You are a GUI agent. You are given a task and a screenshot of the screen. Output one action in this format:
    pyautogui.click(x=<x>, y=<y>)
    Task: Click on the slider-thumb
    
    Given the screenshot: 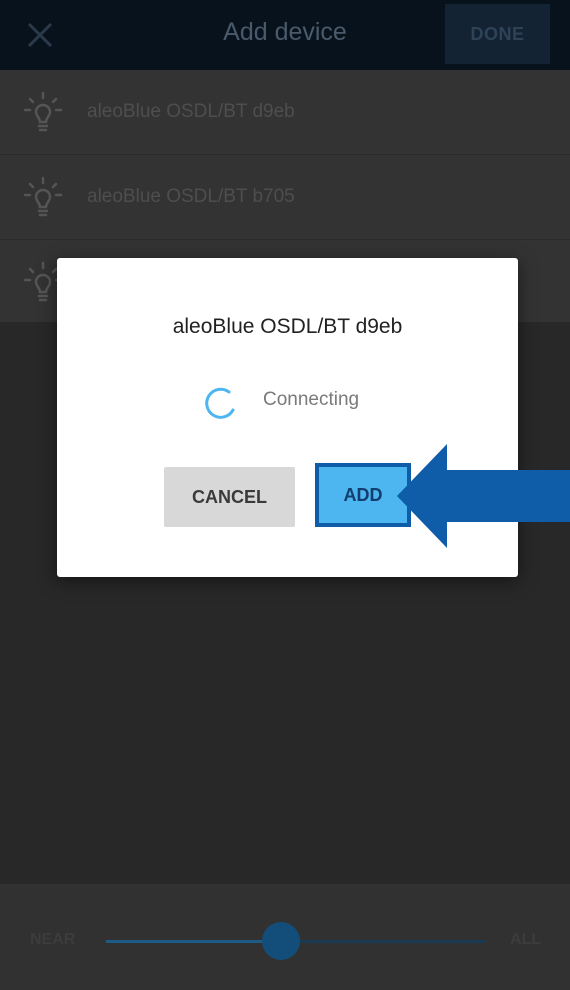 What is the action you would take?
    pyautogui.click(x=280, y=941)
    